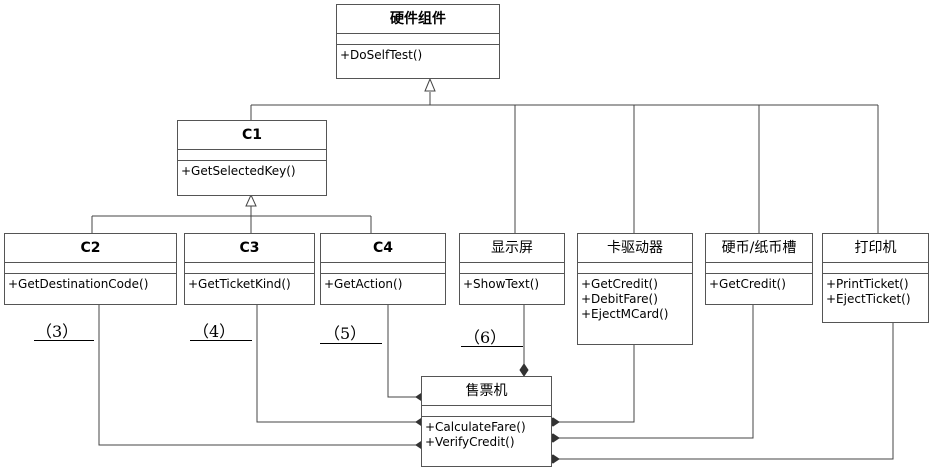 This screenshot has height=473, width=936. I want to click on class-ticket-machine: 售票机 +CalculateFare() +VerifyCredit(), so click(486, 421).